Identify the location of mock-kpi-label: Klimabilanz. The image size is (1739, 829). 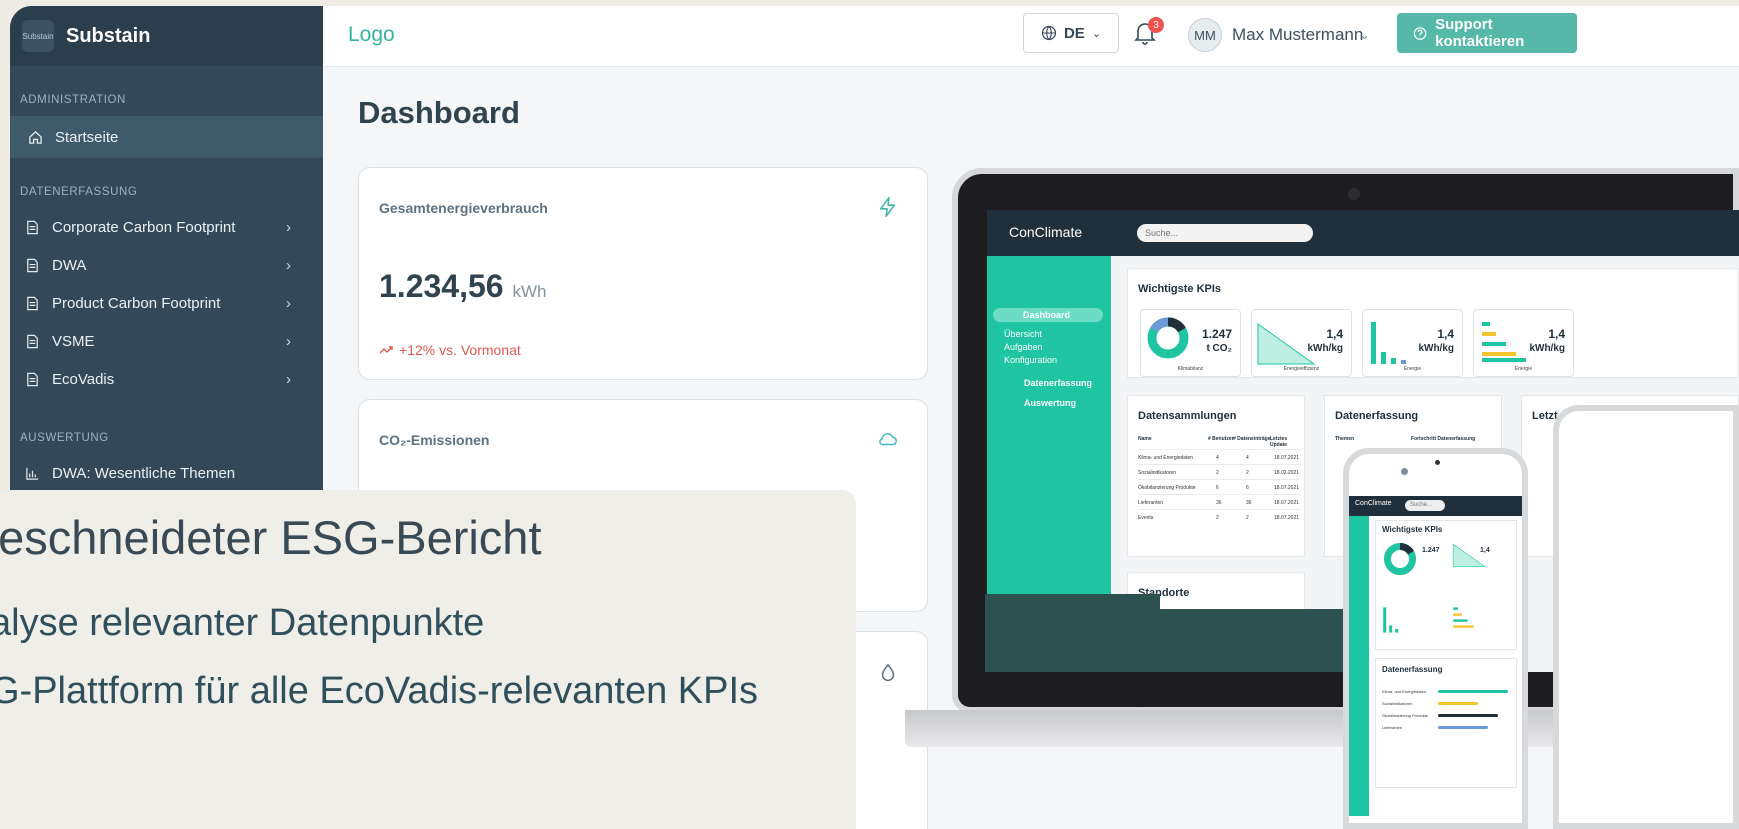
(1190, 369).